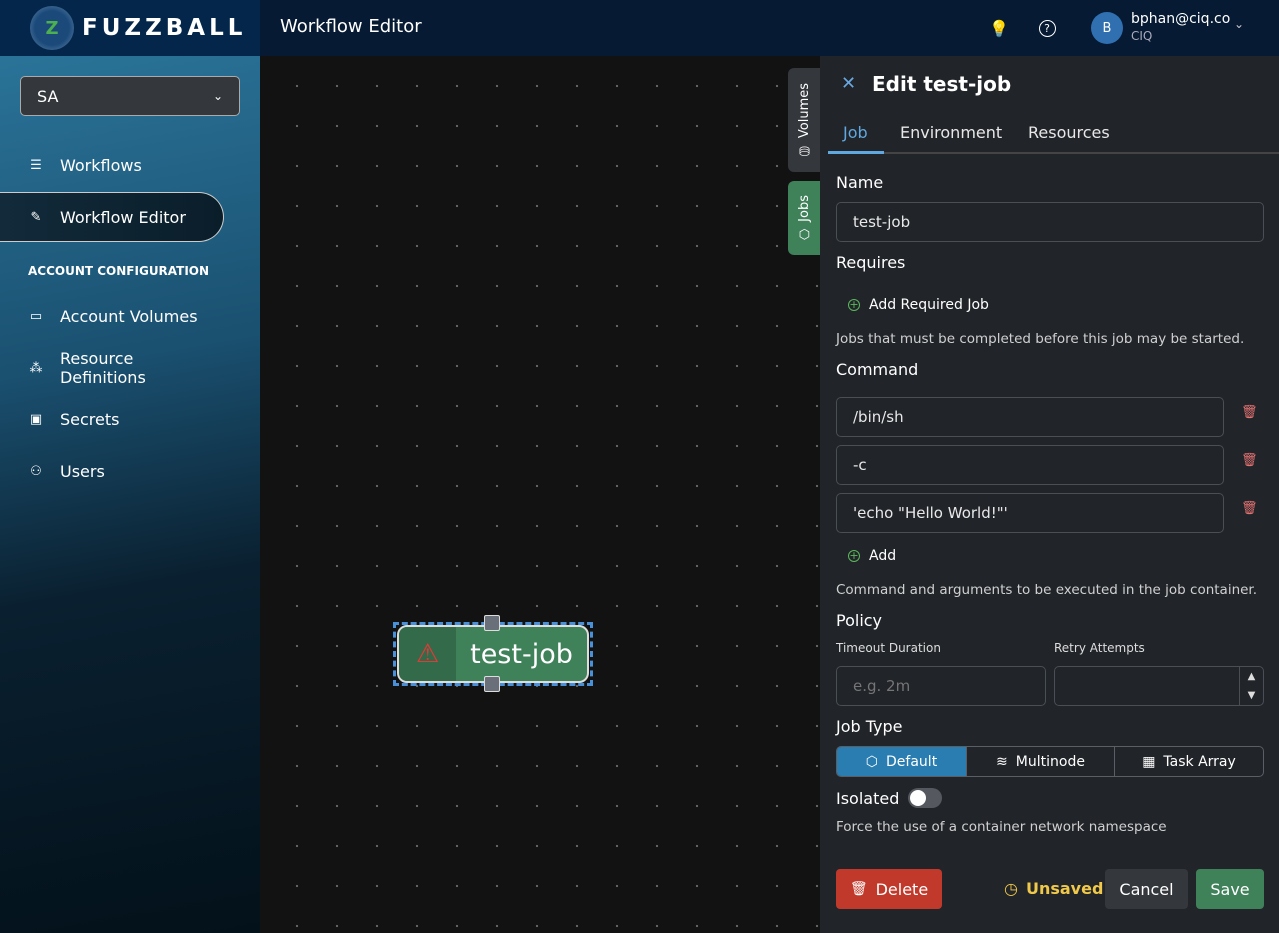 The height and width of the screenshot is (933, 1279). Describe the element at coordinates (1146, 889) in the screenshot. I see `cancel-button: Cancel` at that location.